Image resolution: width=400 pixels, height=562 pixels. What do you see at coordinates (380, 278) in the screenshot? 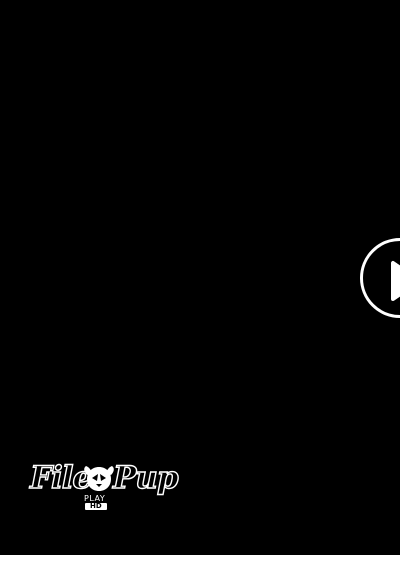
I see `play-button` at bounding box center [380, 278].